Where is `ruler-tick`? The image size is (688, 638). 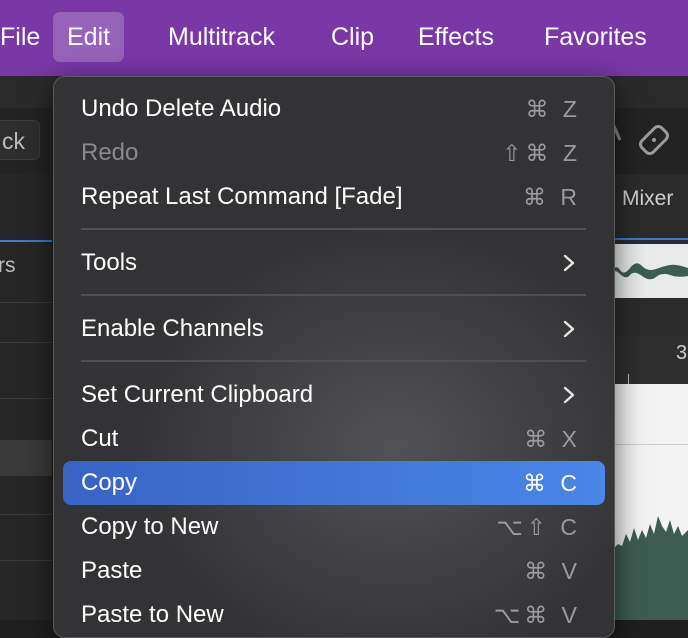
ruler-tick is located at coordinates (628, 379).